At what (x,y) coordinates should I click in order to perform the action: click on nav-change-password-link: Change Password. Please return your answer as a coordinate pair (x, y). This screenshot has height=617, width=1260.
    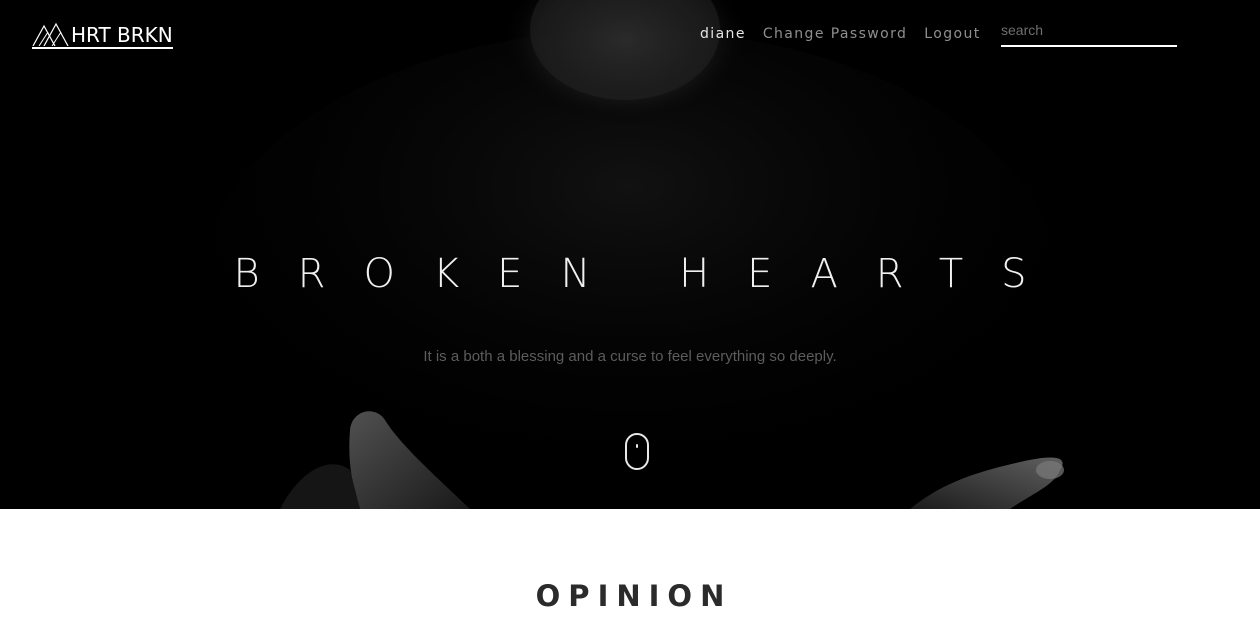
    Looking at the image, I should click on (835, 34).